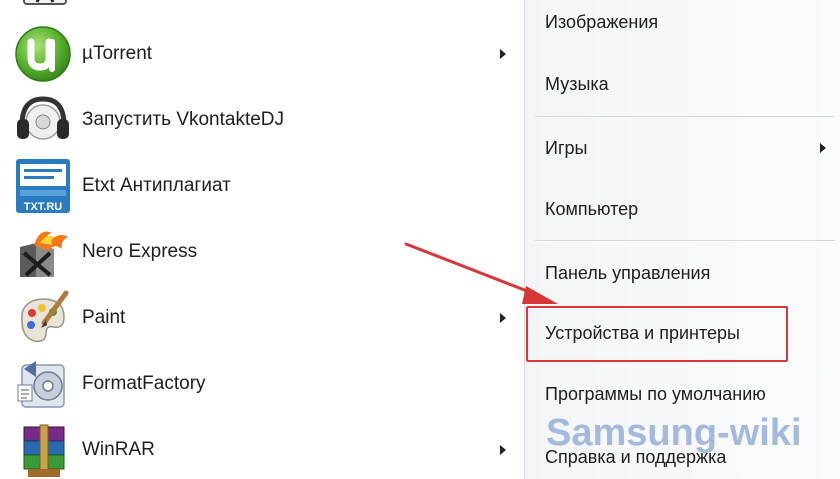  Describe the element at coordinates (43, 252) in the screenshot. I see `nero-express-icon` at that location.